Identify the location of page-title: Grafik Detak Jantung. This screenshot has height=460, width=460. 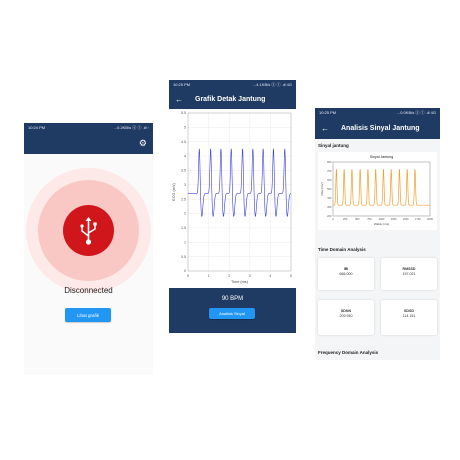
(230, 99).